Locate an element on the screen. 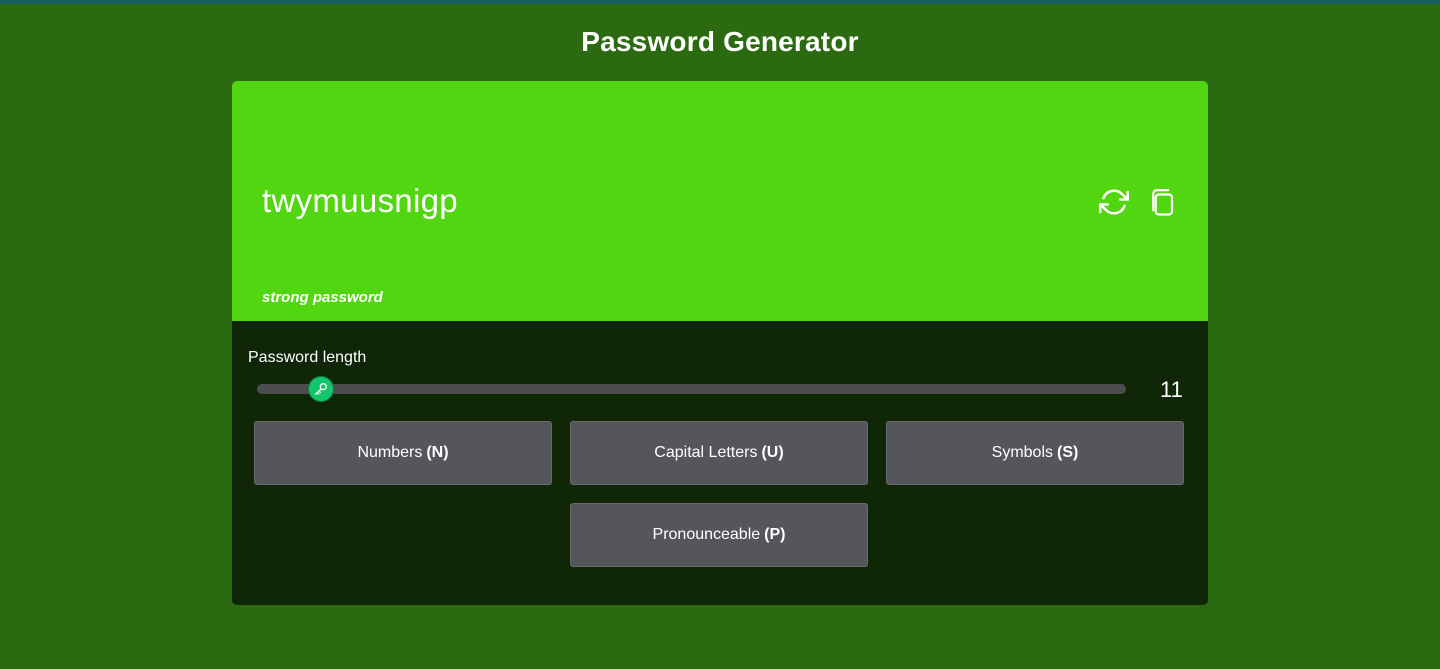 The width and height of the screenshot is (1440, 669). copy-button is located at coordinates (1162, 202).